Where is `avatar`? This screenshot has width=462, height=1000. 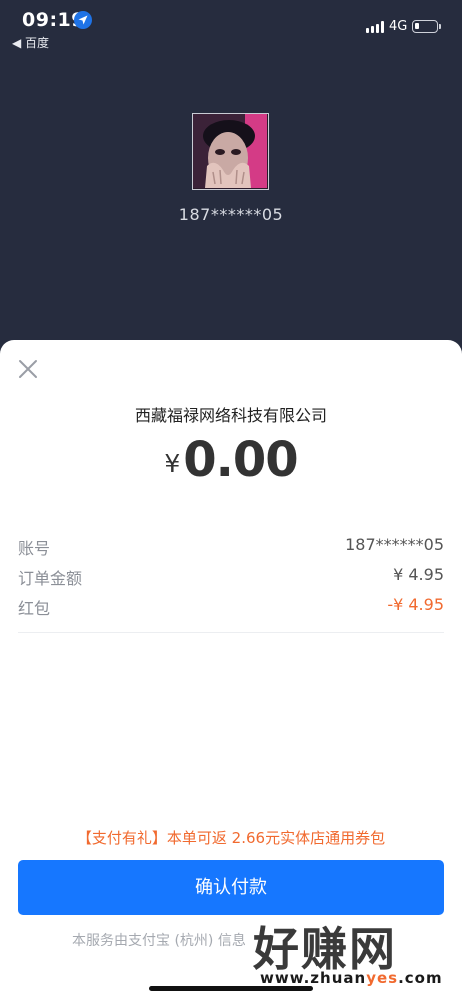
avatar is located at coordinates (230, 151).